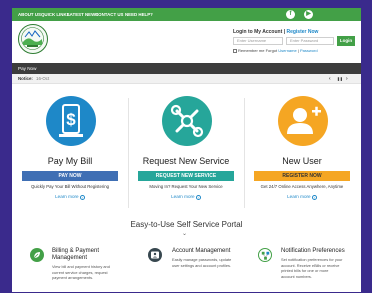 The height and width of the screenshot is (293, 372). Describe the element at coordinates (70, 176) in the screenshot. I see `pay-now-button: PAY NOW` at that location.